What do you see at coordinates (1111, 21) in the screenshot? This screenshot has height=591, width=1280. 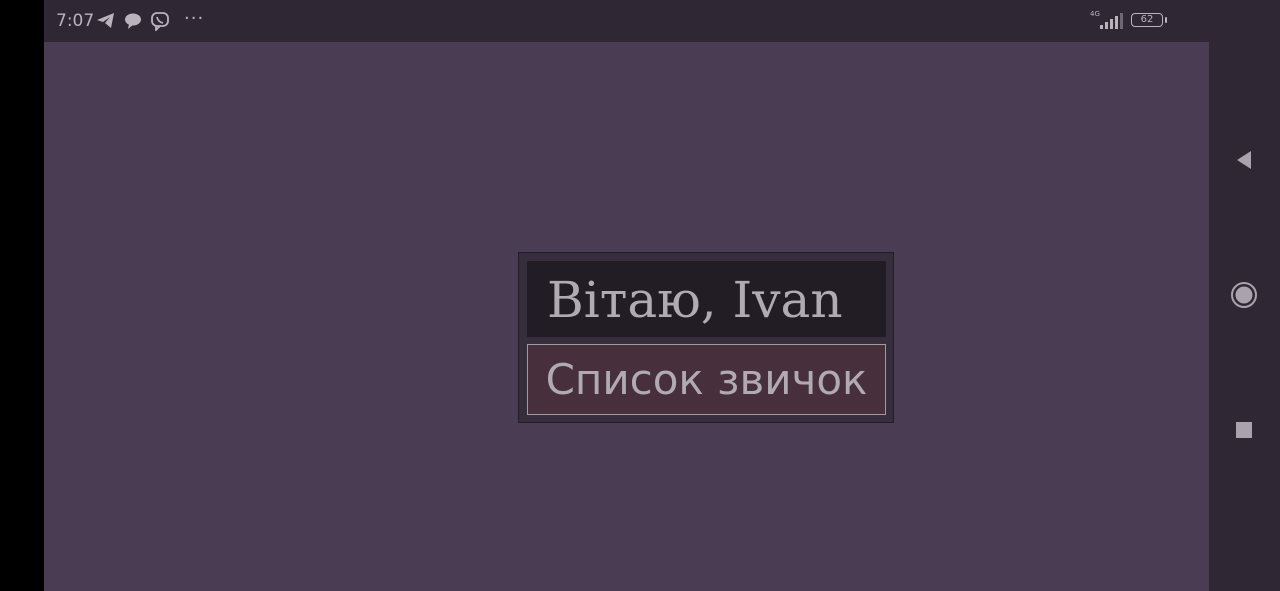 I see `signal-strength-icon` at bounding box center [1111, 21].